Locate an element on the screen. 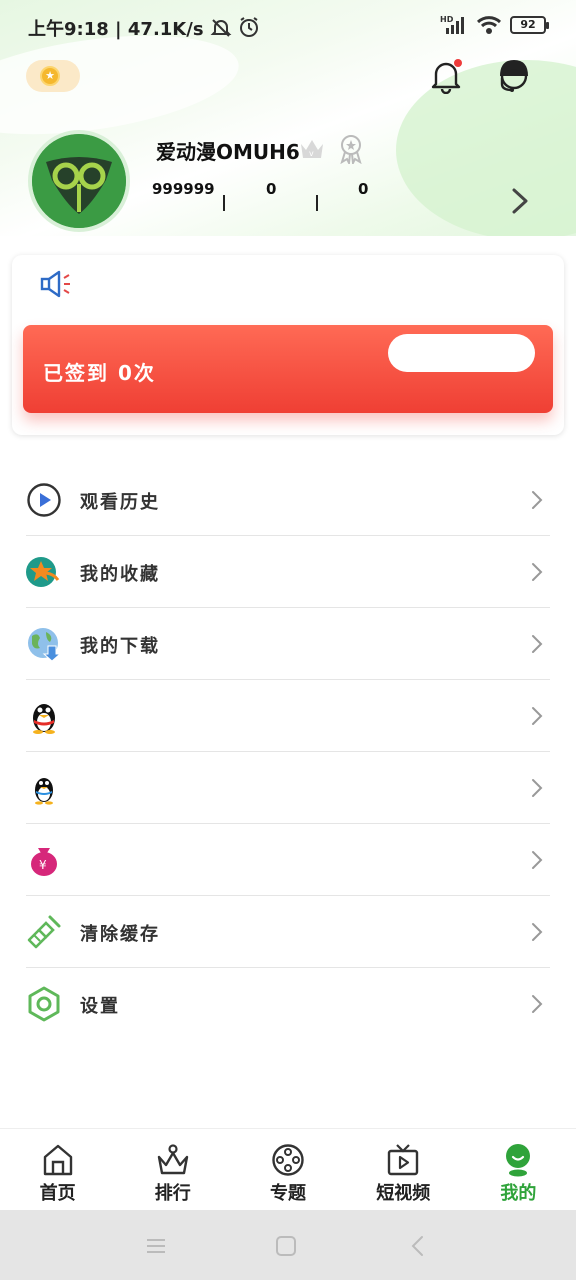 This screenshot has height=1280, width=576. tab-topics: 专题 is located at coordinates (287, 1169).